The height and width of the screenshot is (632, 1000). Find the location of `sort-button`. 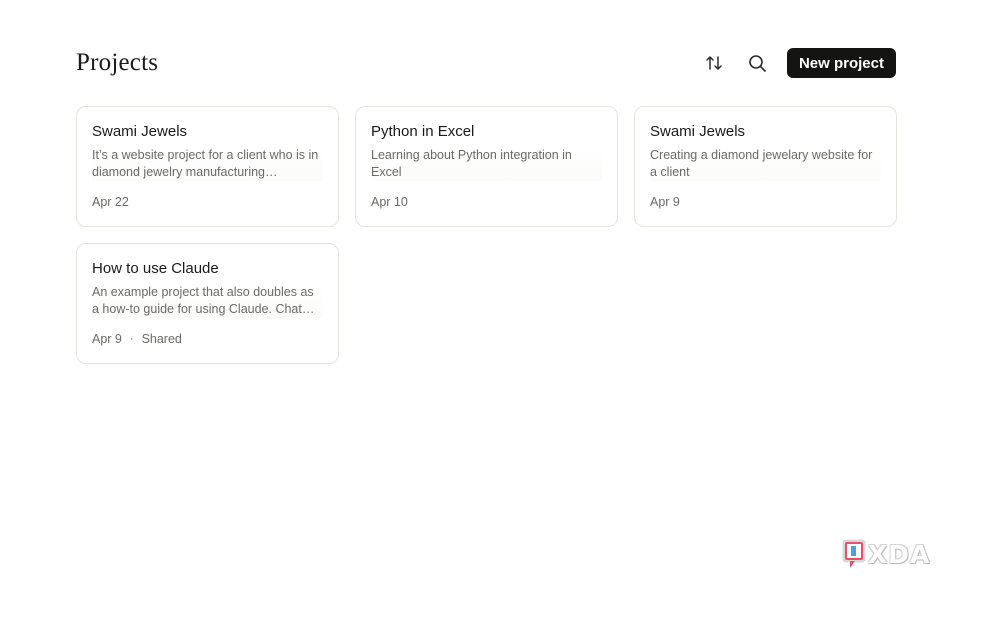

sort-button is located at coordinates (714, 63).